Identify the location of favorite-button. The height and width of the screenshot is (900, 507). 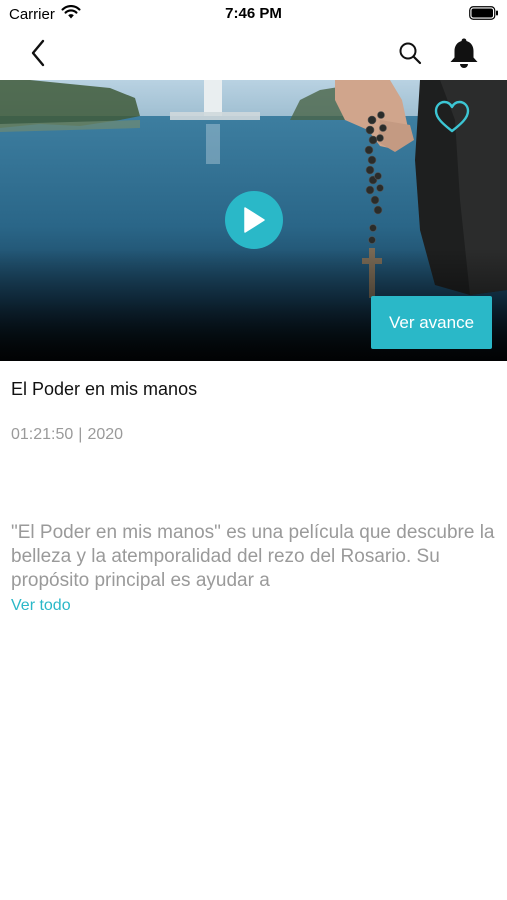
(452, 117).